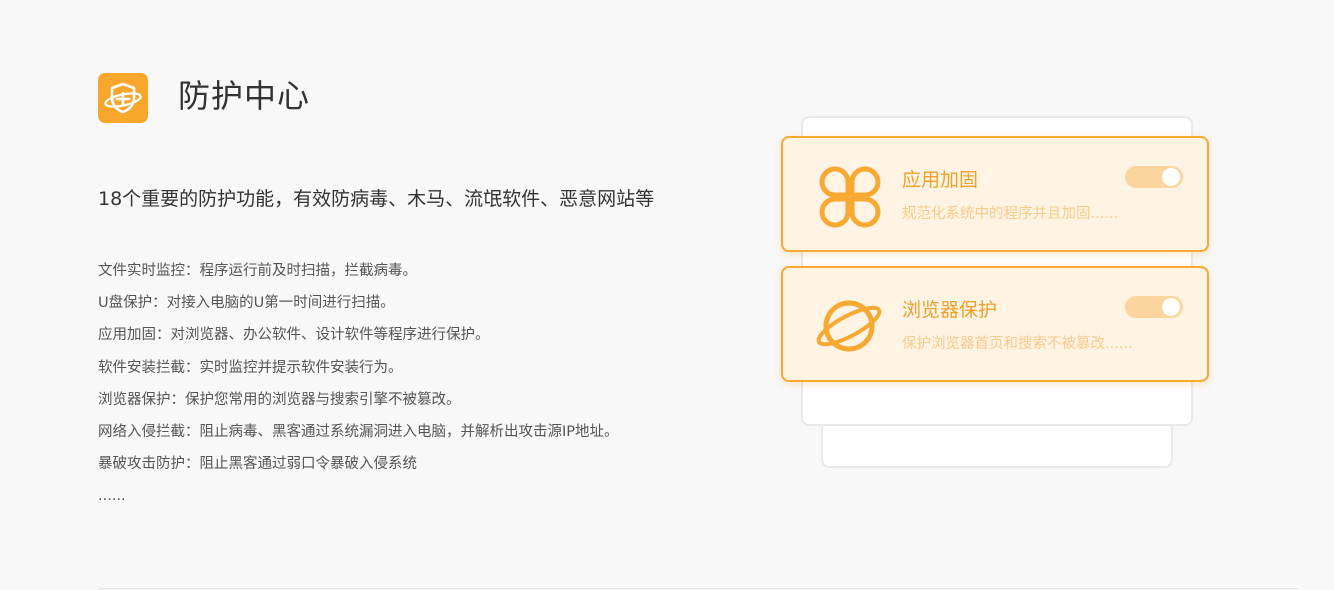 The height and width of the screenshot is (590, 1334). Describe the element at coordinates (1154, 307) in the screenshot. I see `browser-protection-toggle` at that location.